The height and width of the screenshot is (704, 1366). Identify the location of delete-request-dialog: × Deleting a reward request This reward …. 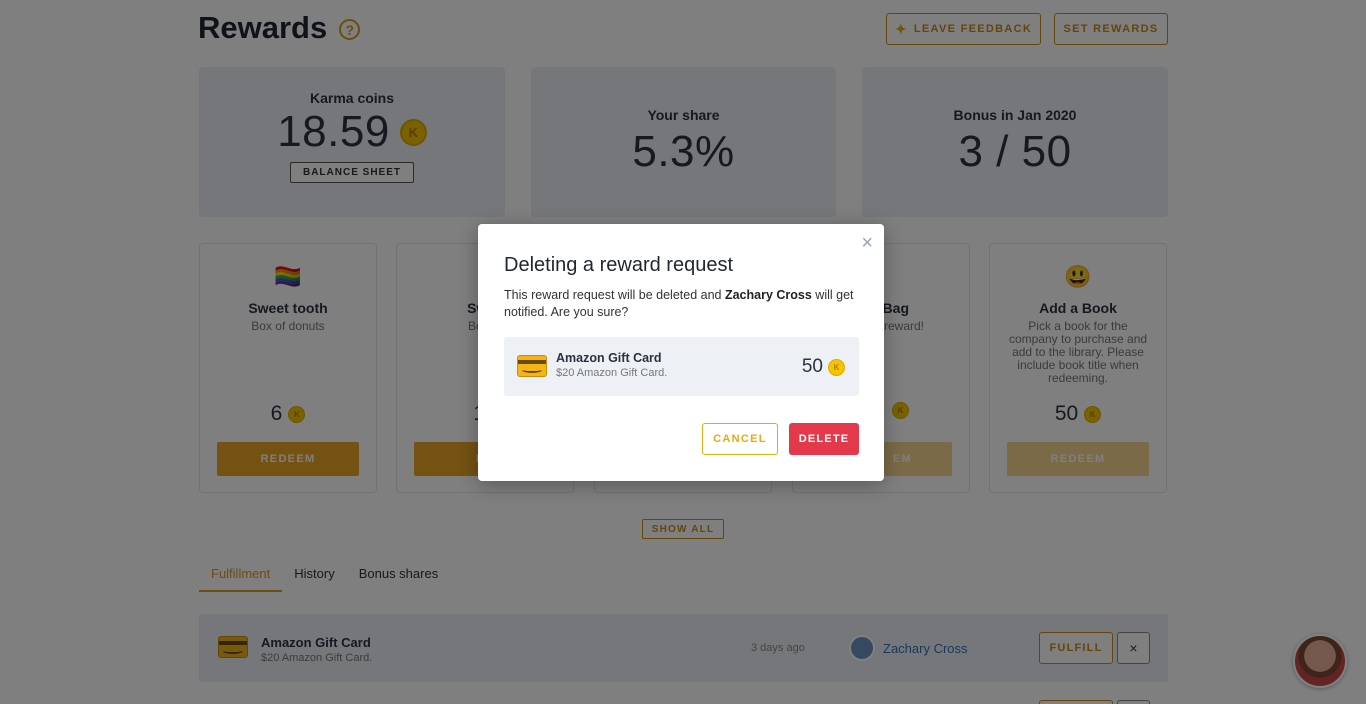
(681, 352).